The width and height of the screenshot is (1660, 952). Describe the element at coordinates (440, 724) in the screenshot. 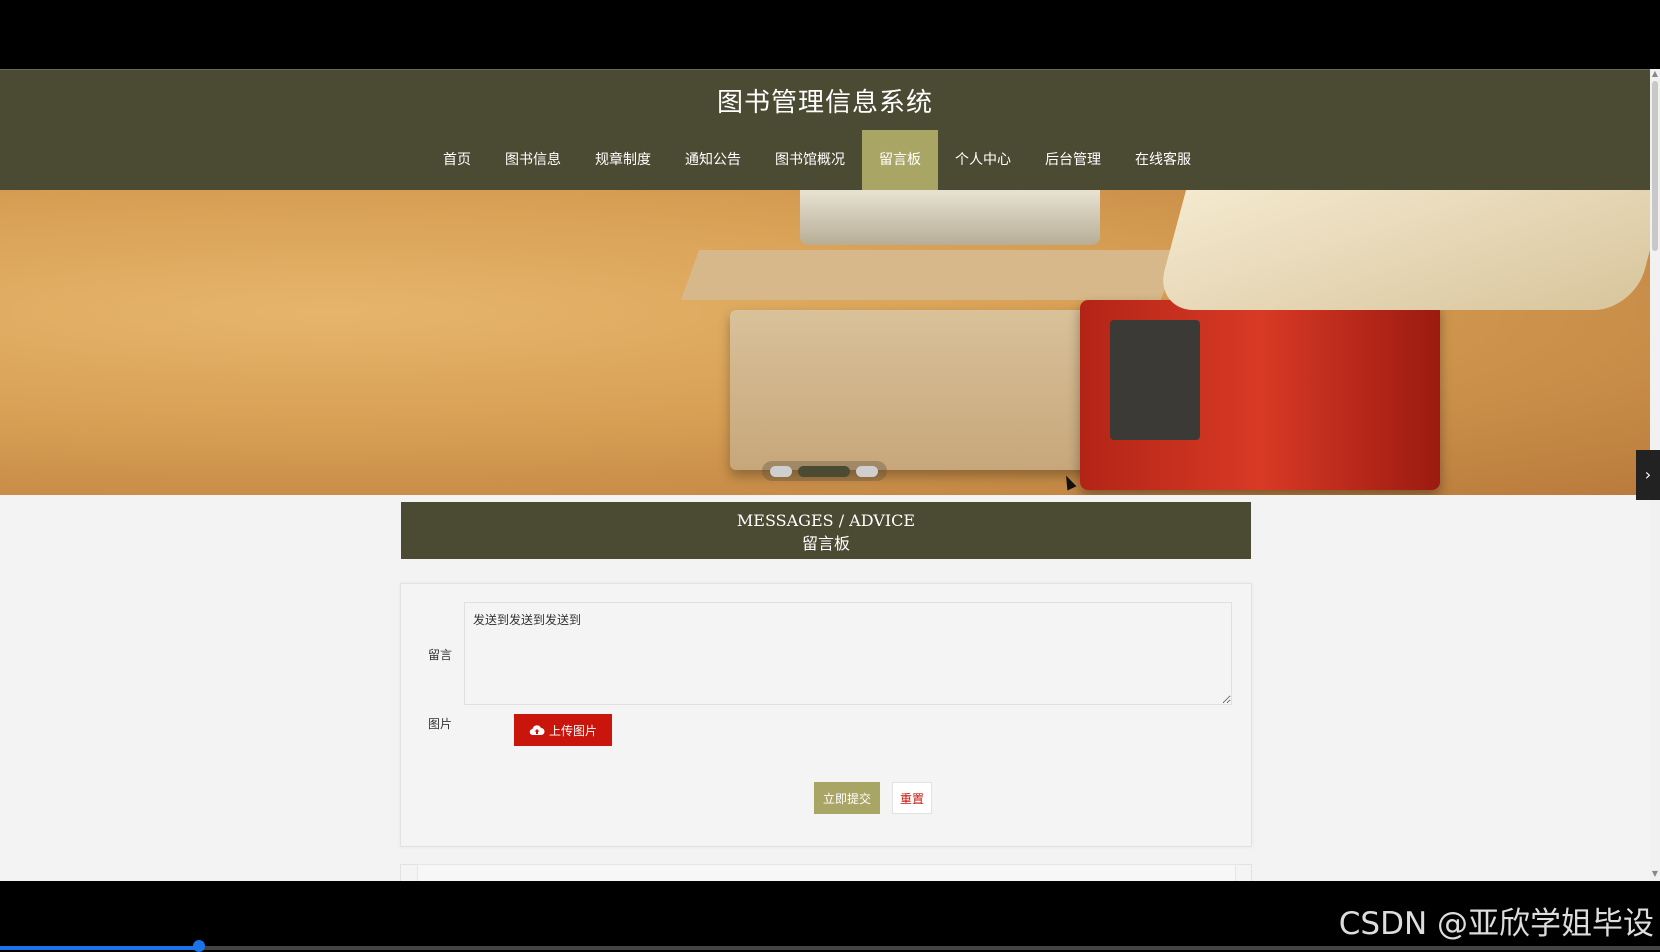

I see `image-label: 图片` at that location.